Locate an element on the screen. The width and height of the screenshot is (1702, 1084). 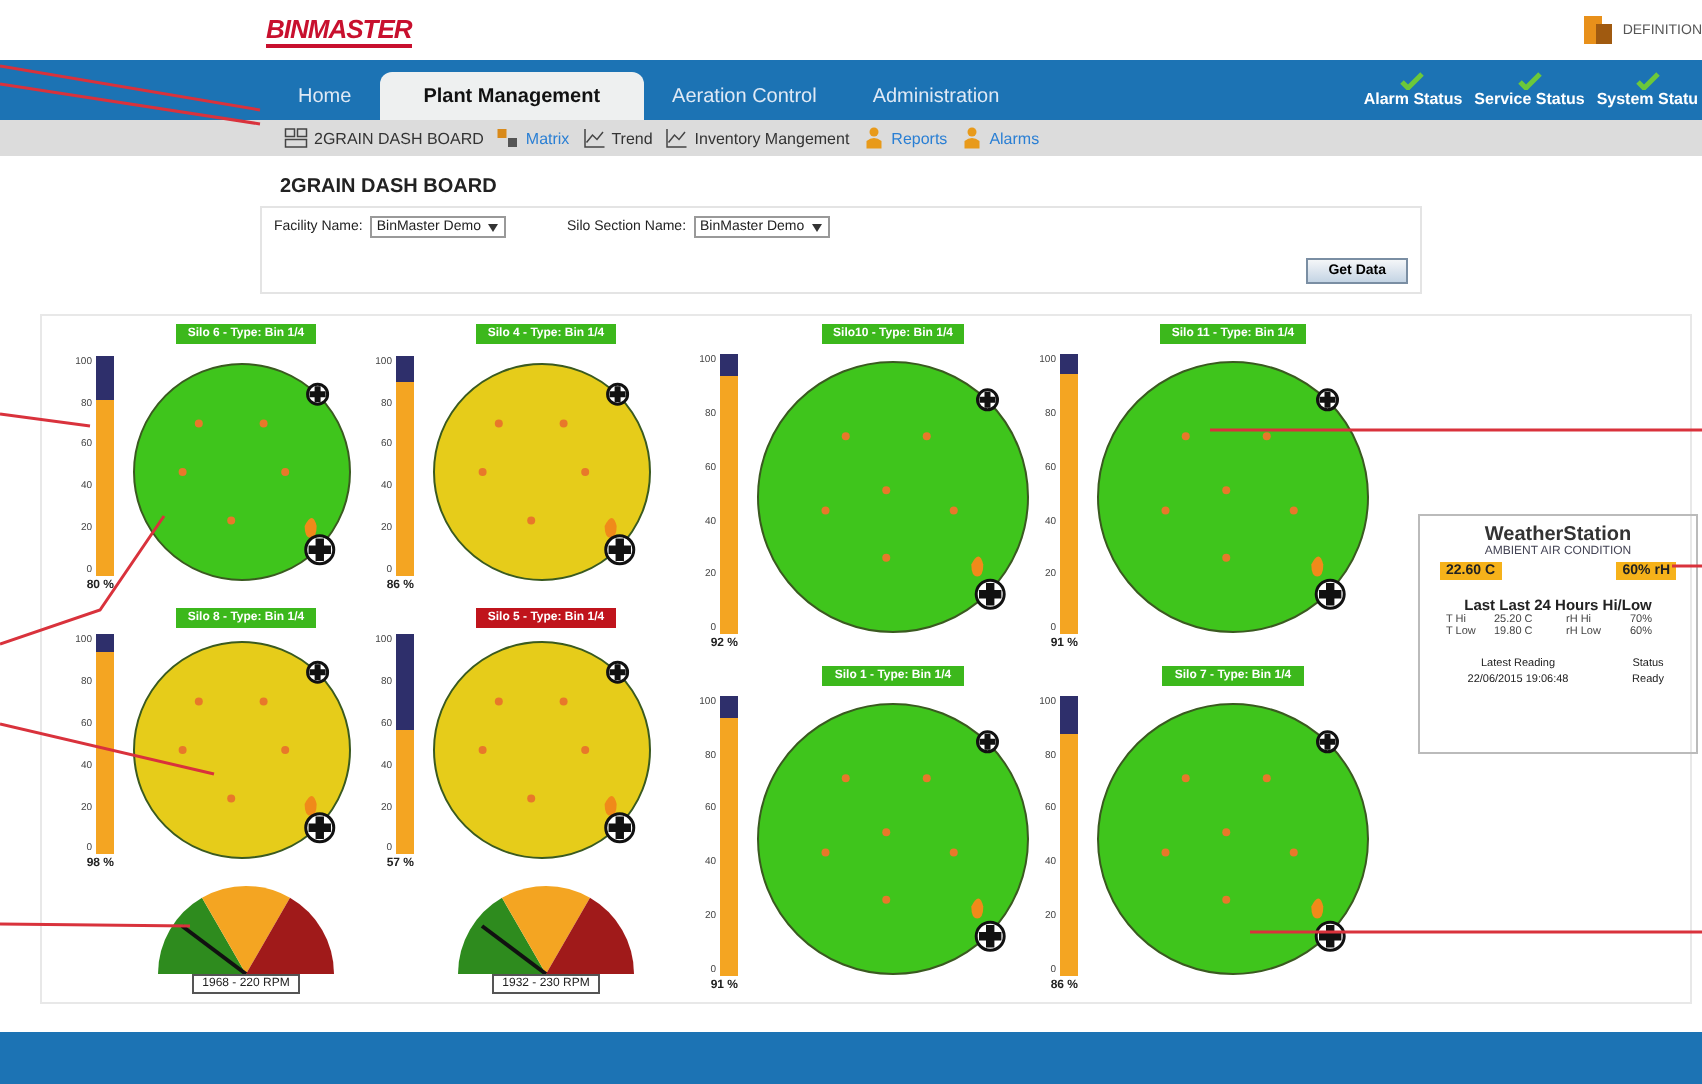
weather-title: WeatherStation is located at coordinates (1558, 535).